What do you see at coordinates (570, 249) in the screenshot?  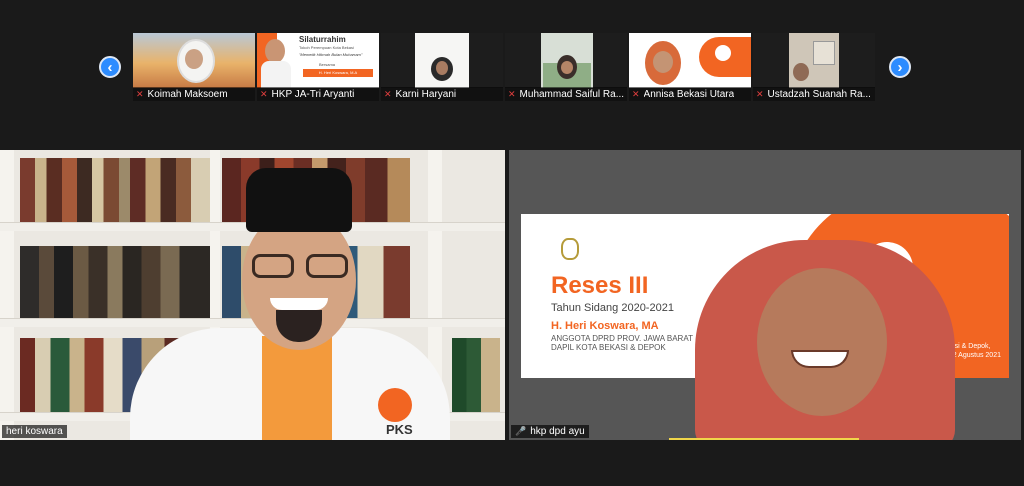 I see `dprd-emblem-icon` at bounding box center [570, 249].